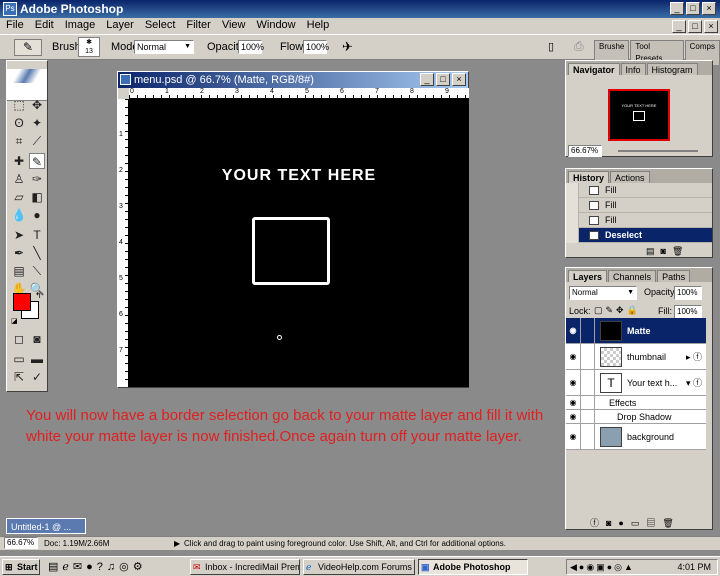 The height and width of the screenshot is (576, 720). I want to click on layer-row-thumbnail: ◉ thumbnail ▸ ⓕ, so click(636, 356).